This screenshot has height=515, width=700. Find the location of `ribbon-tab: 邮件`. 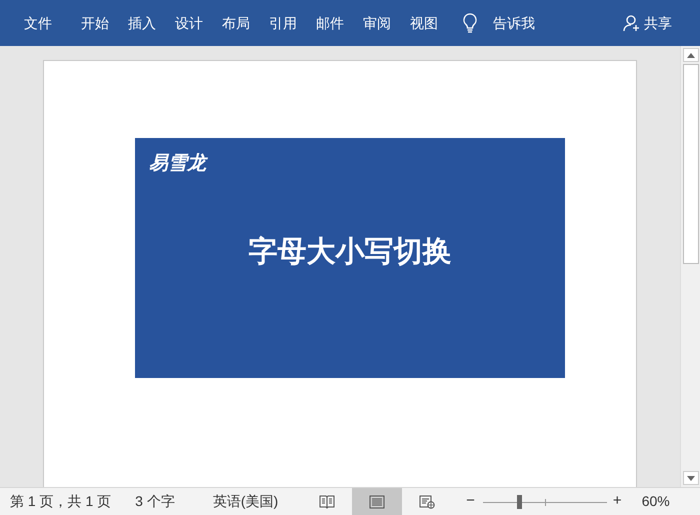

ribbon-tab: 邮件 is located at coordinates (330, 23).